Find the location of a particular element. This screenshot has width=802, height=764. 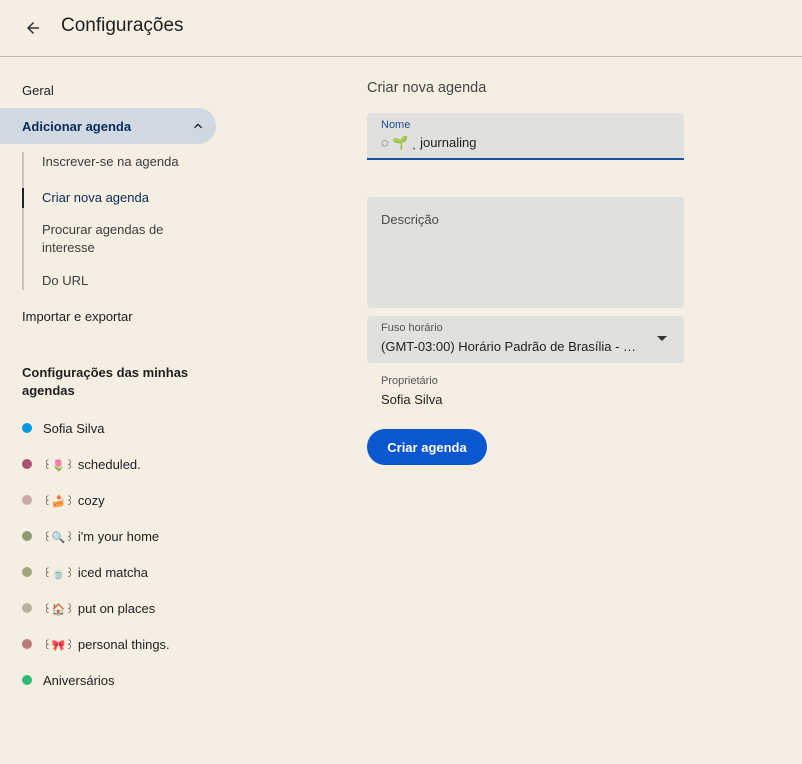

top-bar: Configurações is located at coordinates (401, 28).